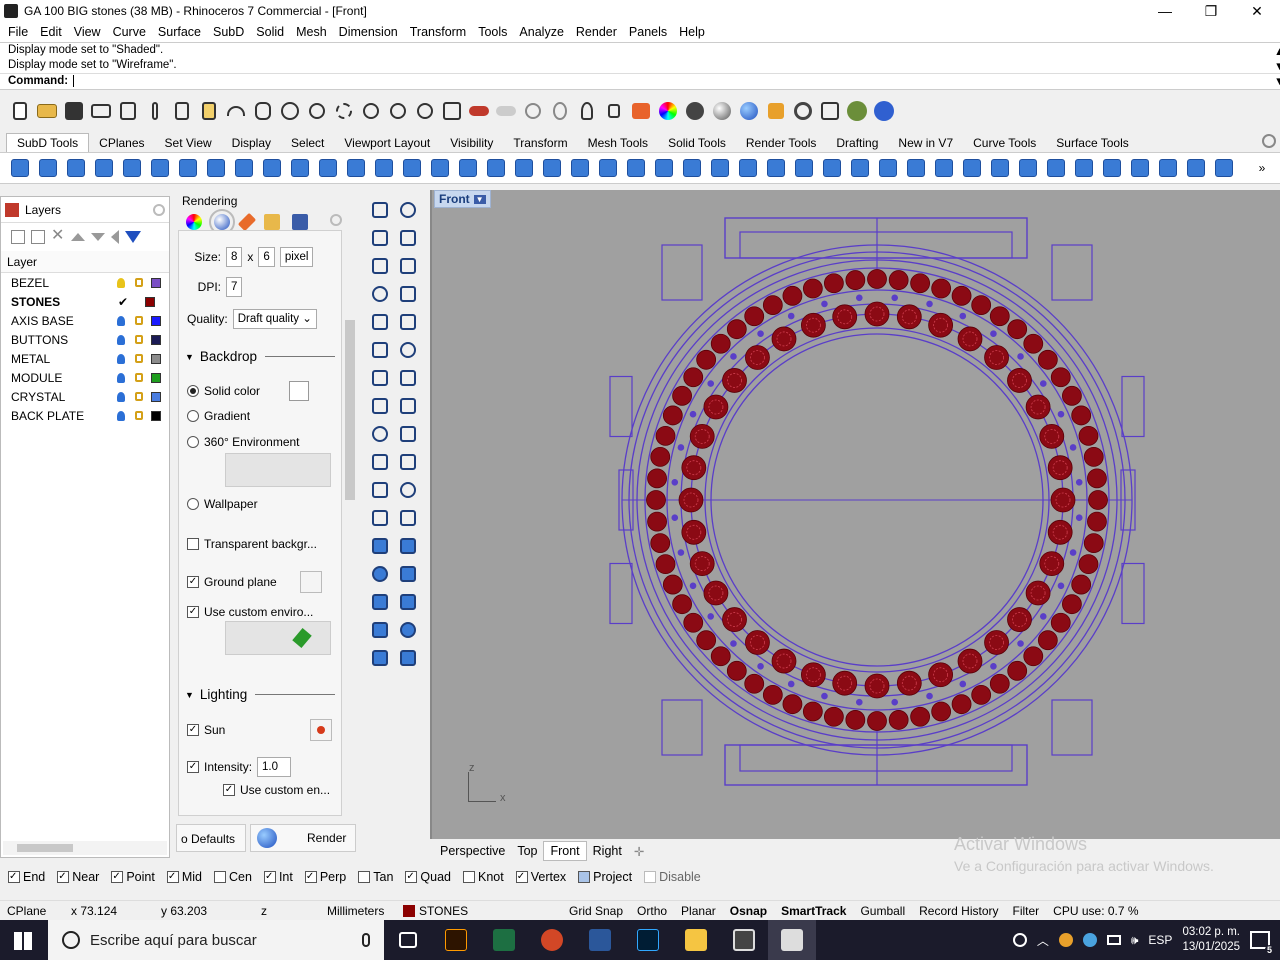 The width and height of the screenshot is (1280, 960). What do you see at coordinates (857, 143) in the screenshot?
I see `tab-drafting: Drafting` at bounding box center [857, 143].